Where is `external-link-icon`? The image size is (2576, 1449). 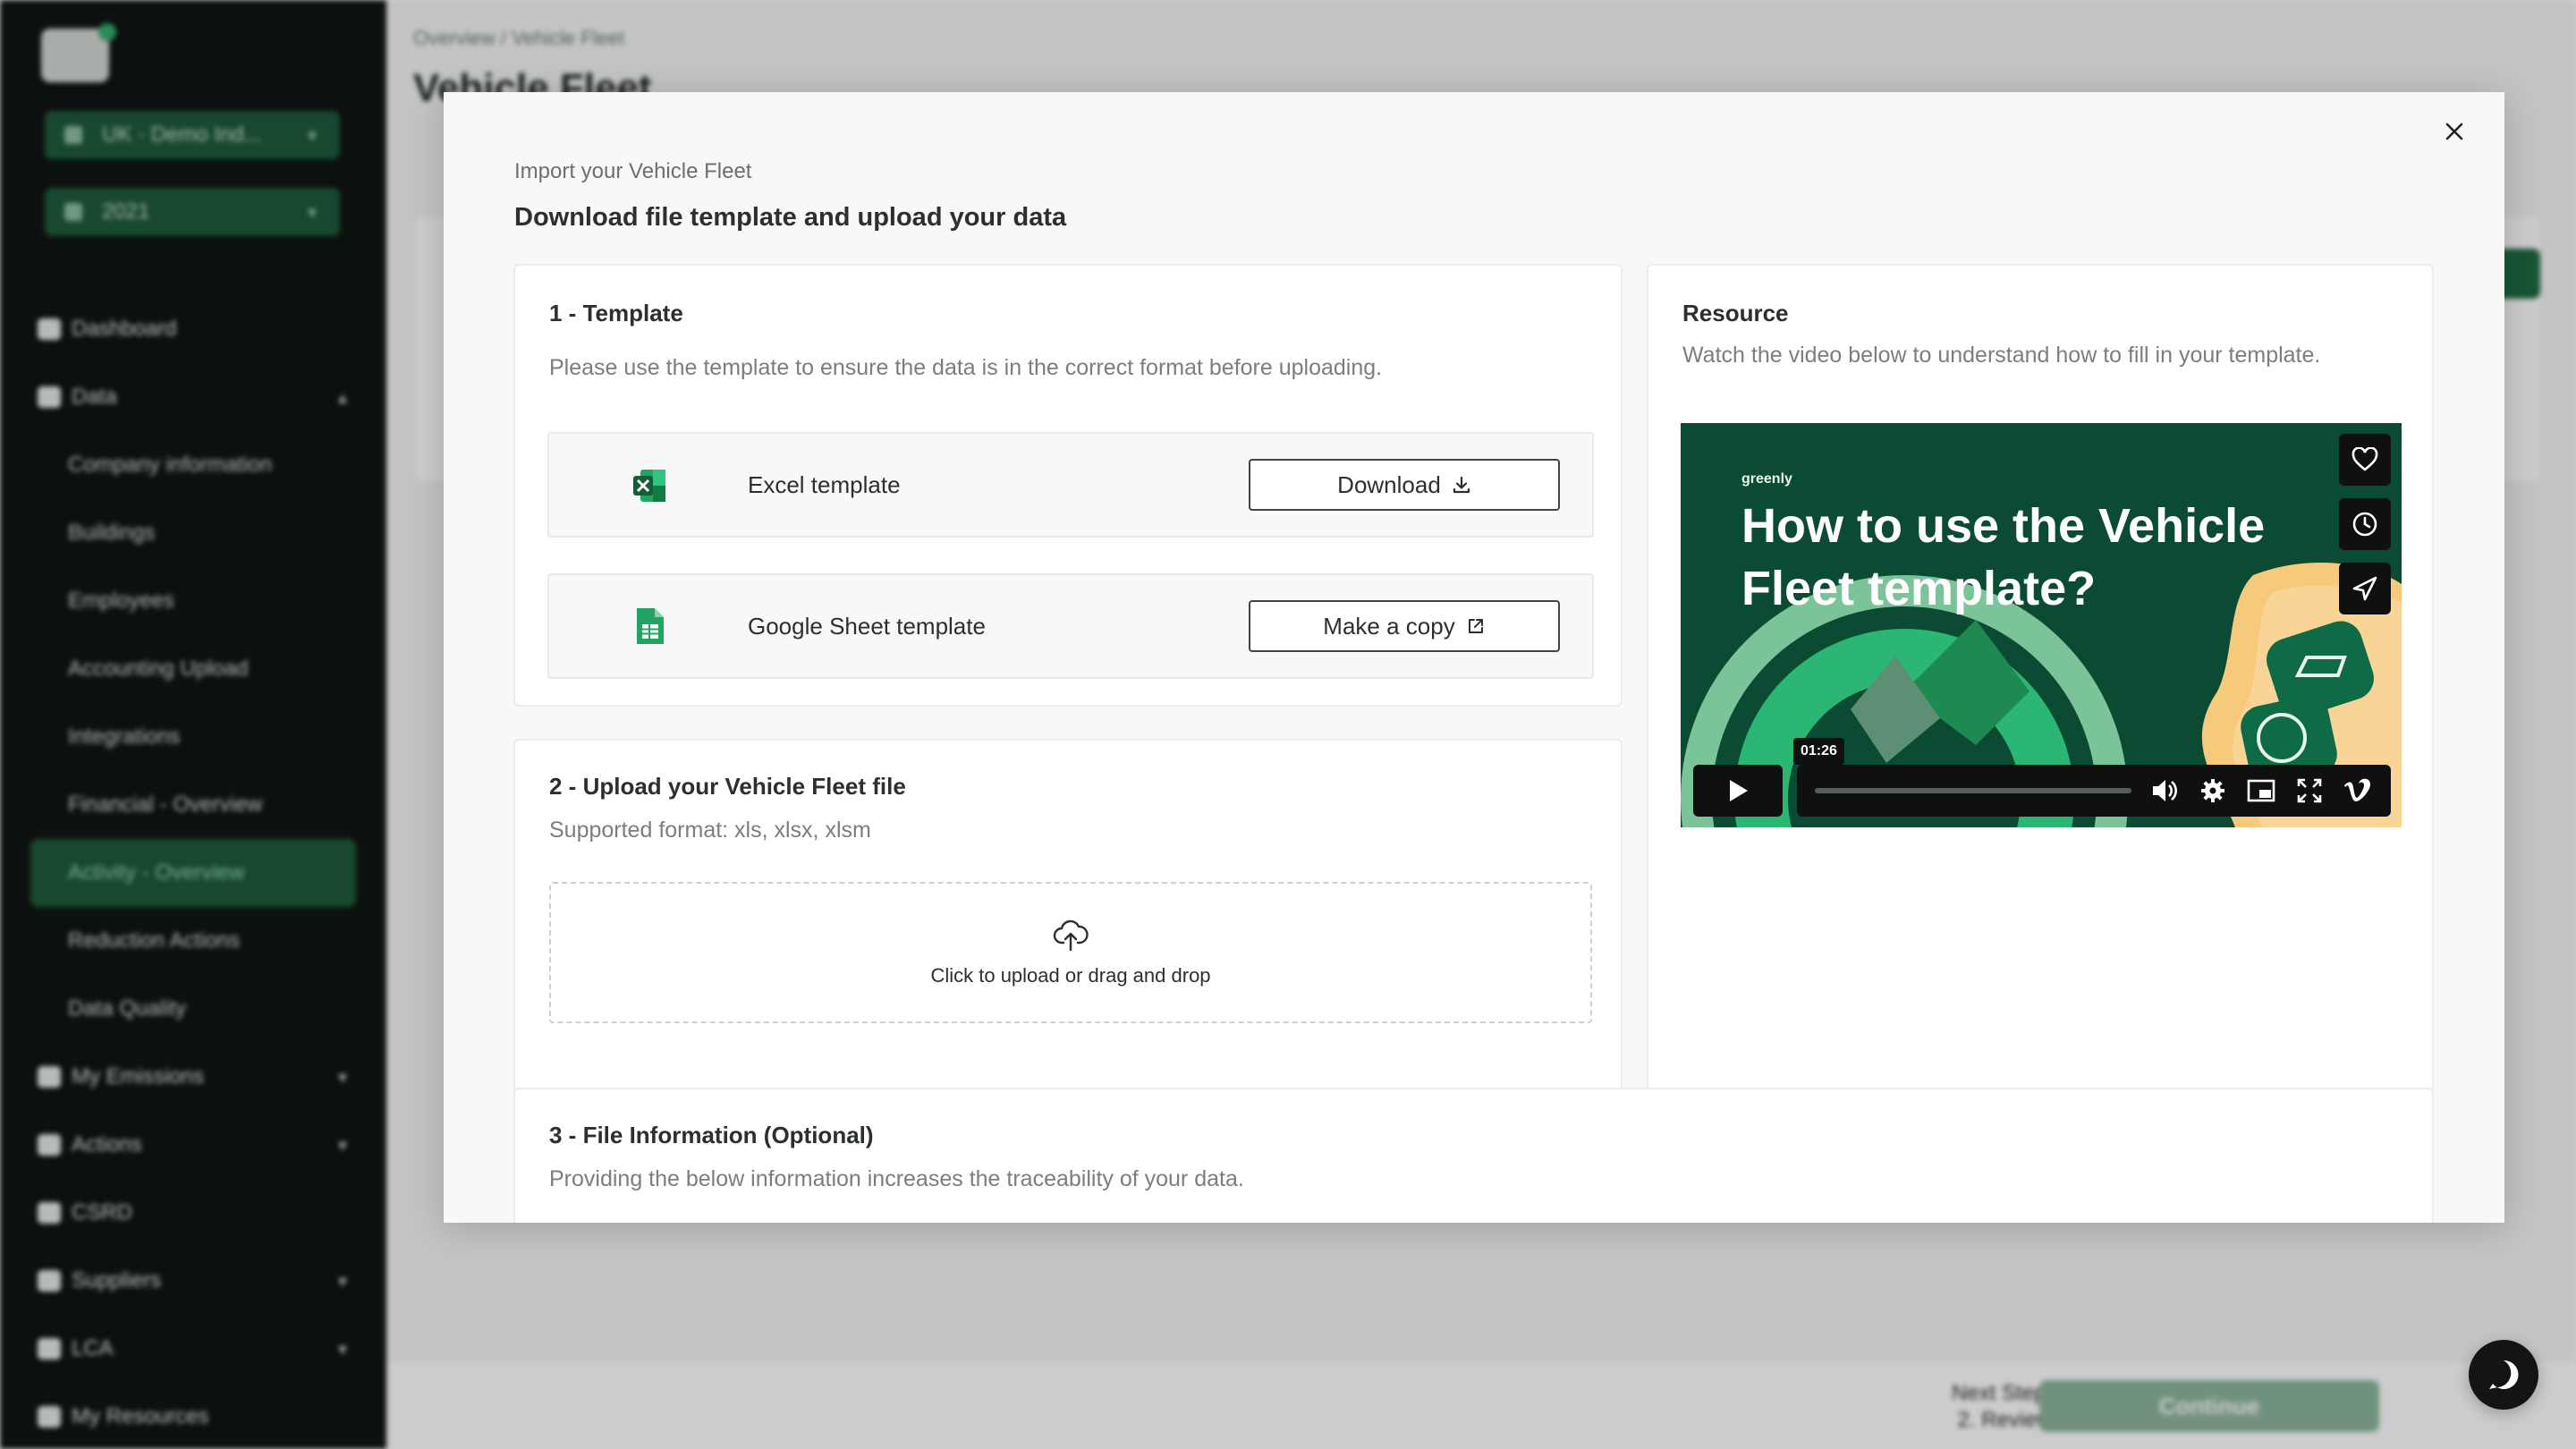
external-link-icon is located at coordinates (1475, 626).